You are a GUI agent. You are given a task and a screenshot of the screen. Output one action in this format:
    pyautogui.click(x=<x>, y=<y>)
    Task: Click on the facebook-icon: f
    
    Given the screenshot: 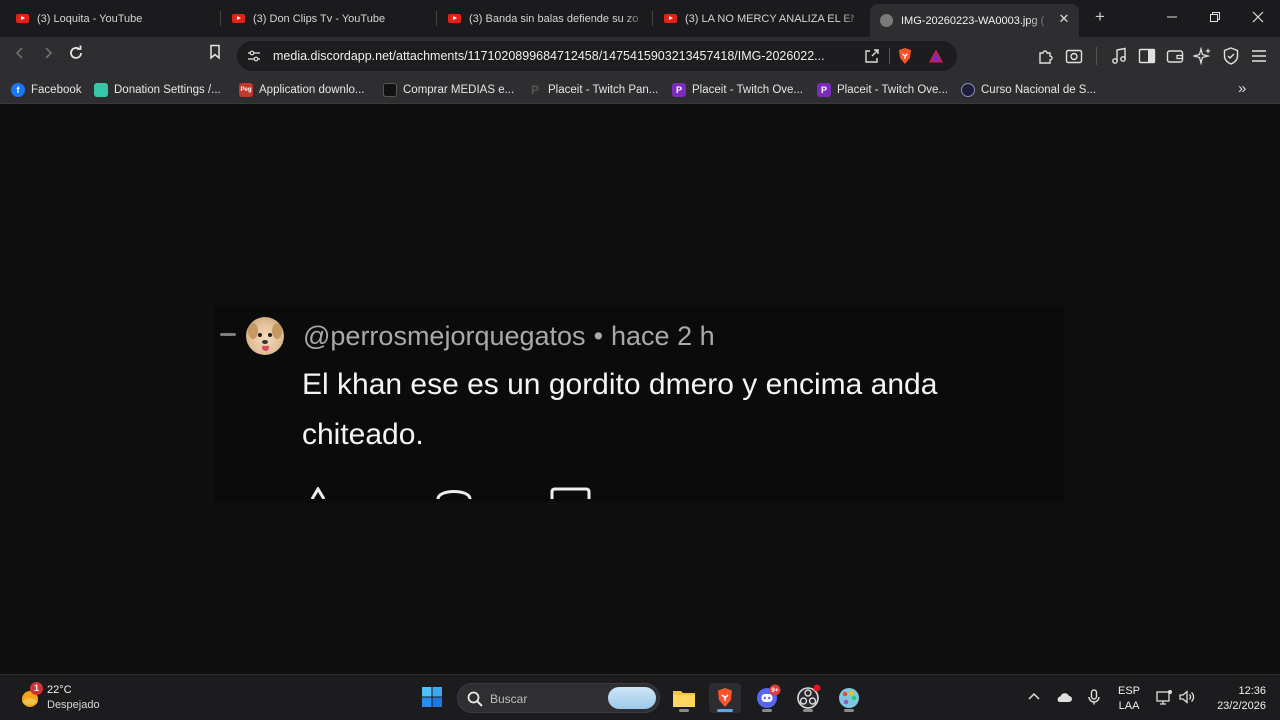 What is the action you would take?
    pyautogui.click(x=18, y=89)
    